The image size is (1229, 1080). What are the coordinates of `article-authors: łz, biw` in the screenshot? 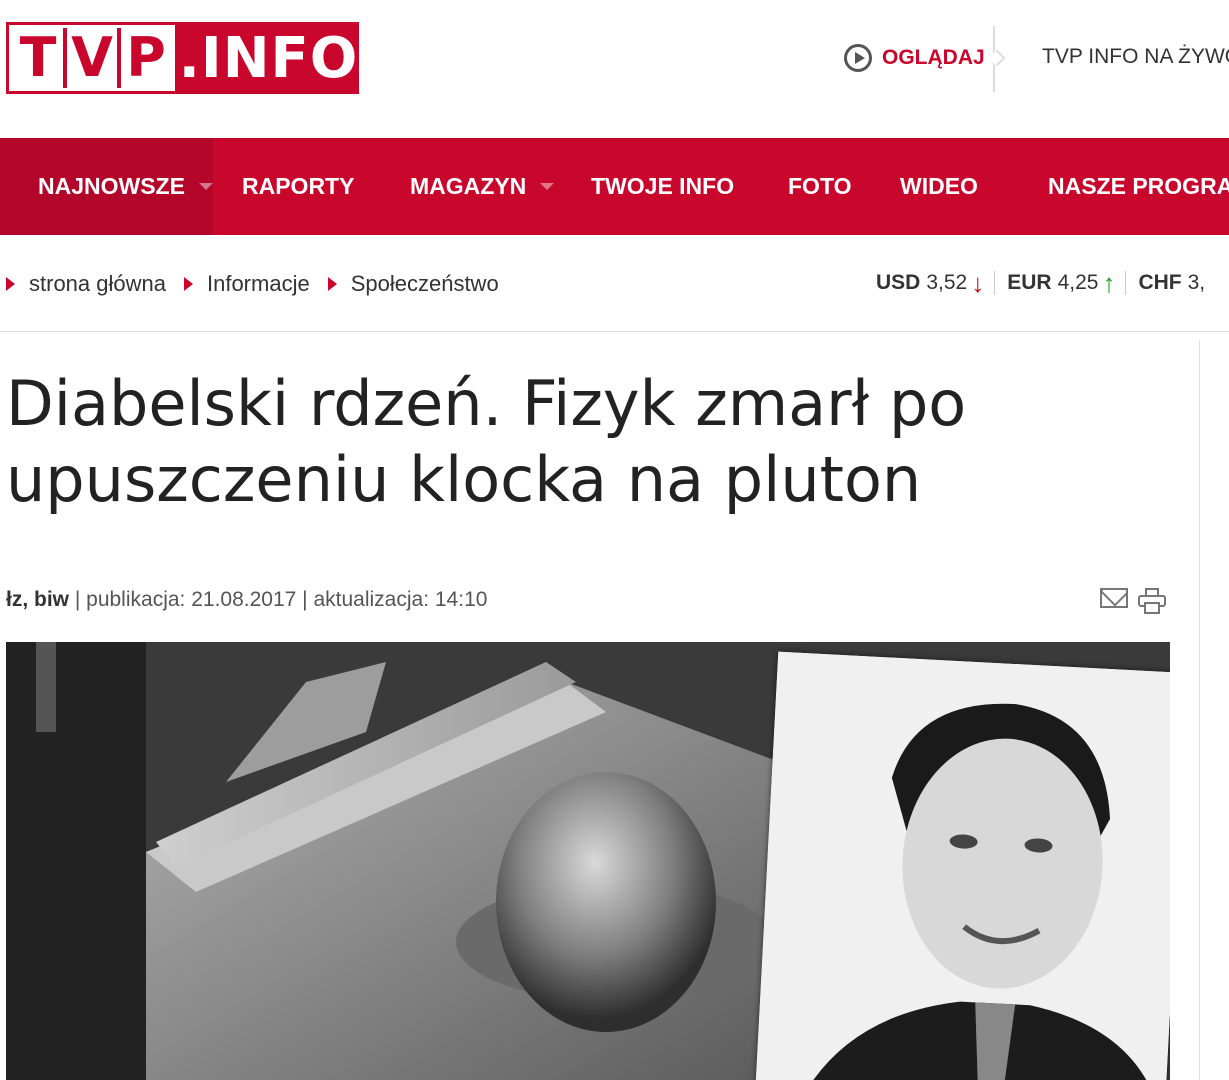 It's located at (37, 599).